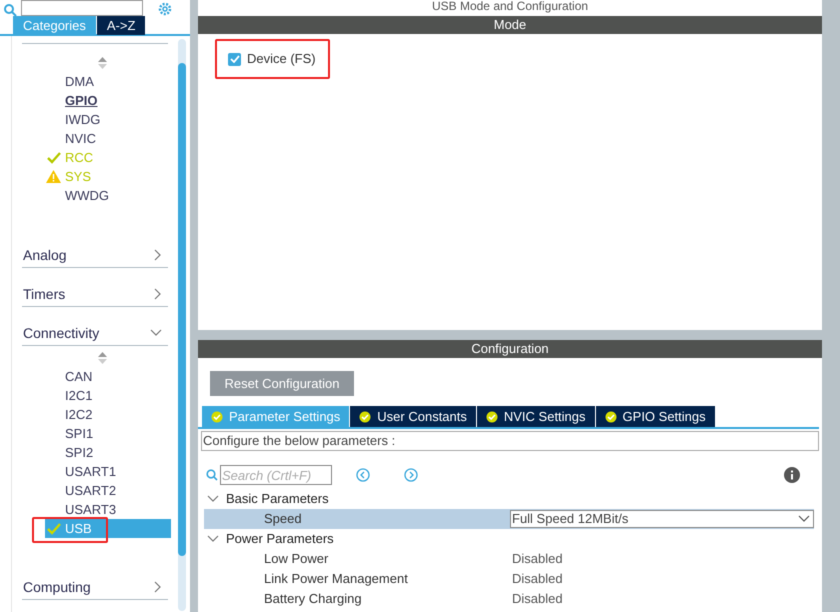  What do you see at coordinates (82, 8) in the screenshot?
I see `search-field` at bounding box center [82, 8].